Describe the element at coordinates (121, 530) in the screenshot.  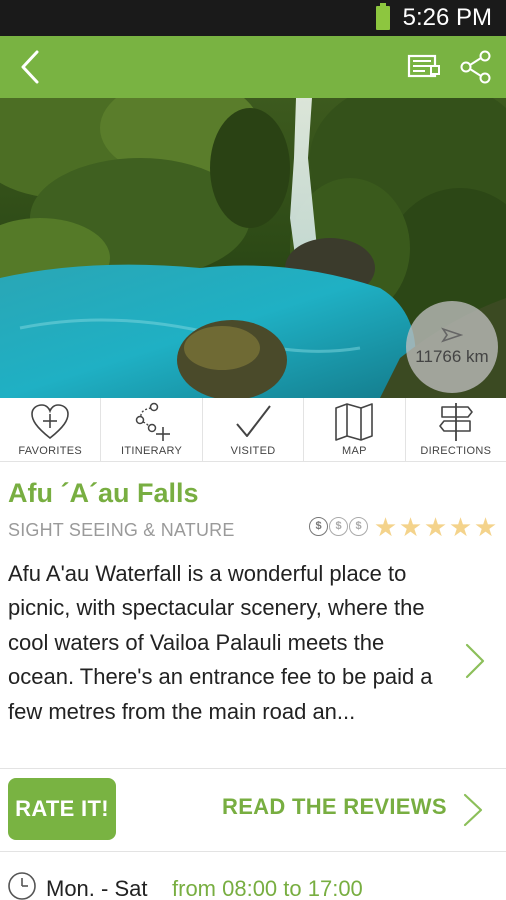
I see `place-category: SIGHT SEEING & NATURE` at that location.